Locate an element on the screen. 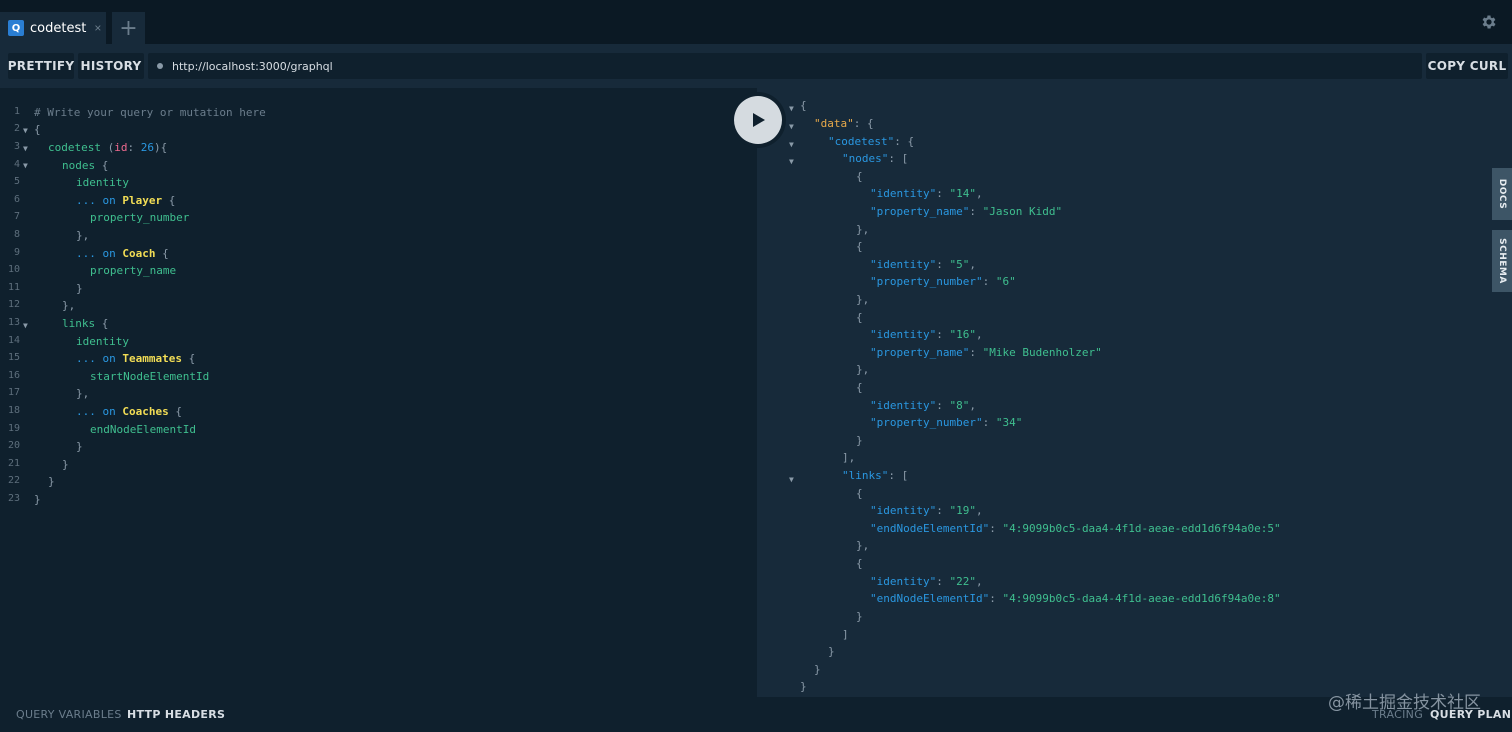 This screenshot has height=732, width=1512. endpoint-url-input: http://localhost:3000/graphql is located at coordinates (785, 66).